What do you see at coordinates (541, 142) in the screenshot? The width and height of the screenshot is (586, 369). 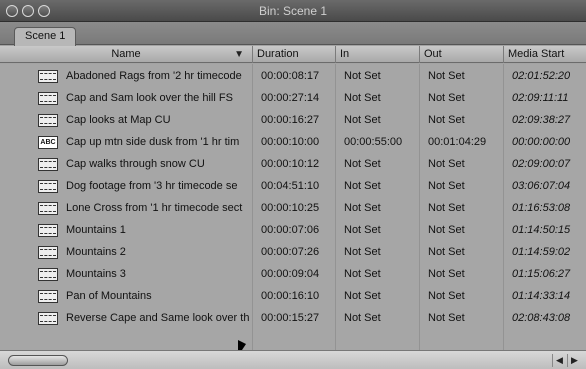 I see `cell-media-start: 00:00:00:00` at bounding box center [541, 142].